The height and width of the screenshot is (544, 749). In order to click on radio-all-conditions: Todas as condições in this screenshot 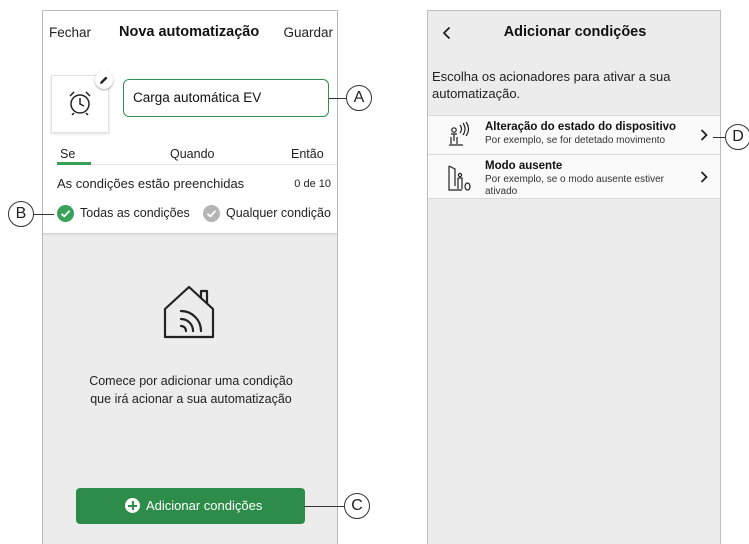, I will do `click(127, 214)`.